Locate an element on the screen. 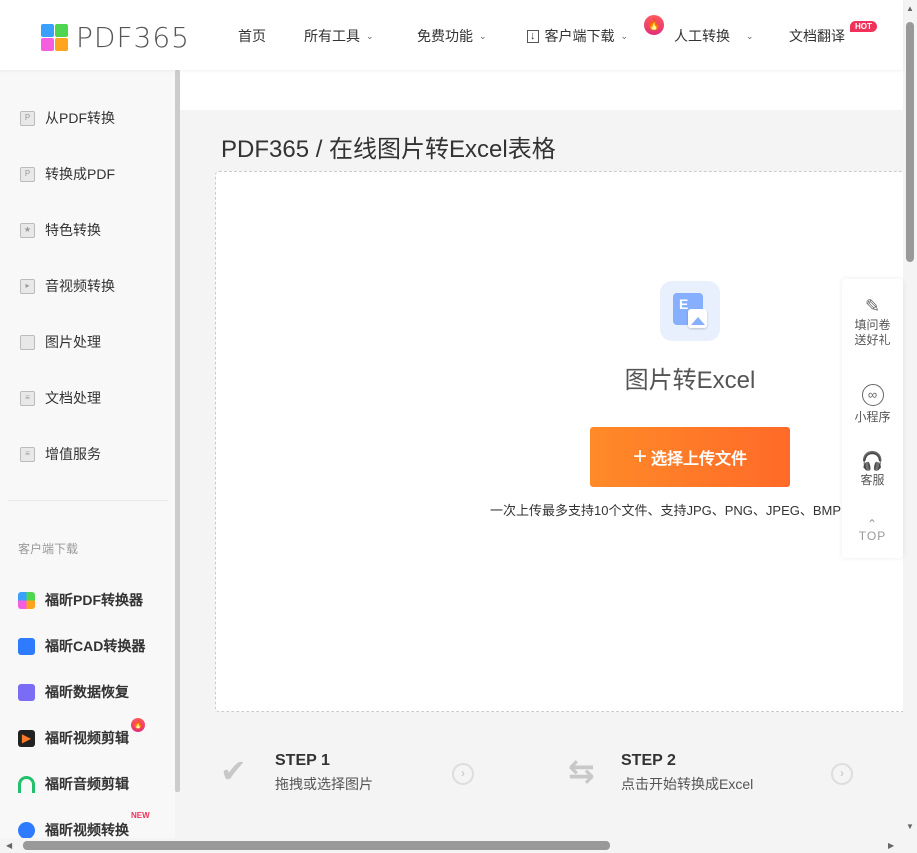 This screenshot has width=917, height=853. nav-label: 免费功能 is located at coordinates (445, 36).